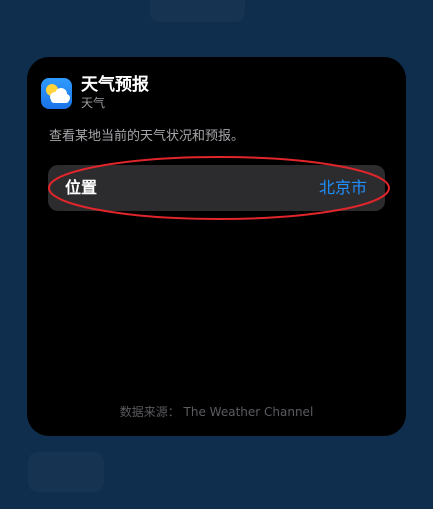 Image resolution: width=433 pixels, height=509 pixels. Describe the element at coordinates (93, 103) in the screenshot. I see `widget-subtitle: 天气` at that location.